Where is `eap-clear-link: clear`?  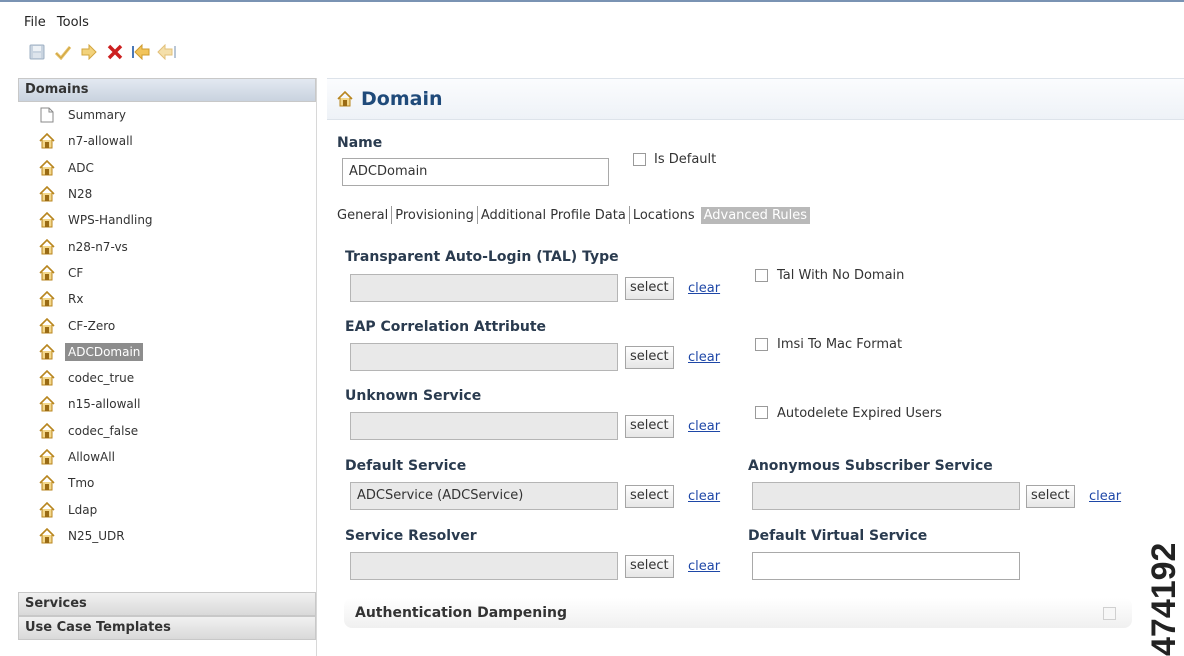
eap-clear-link: clear is located at coordinates (704, 357).